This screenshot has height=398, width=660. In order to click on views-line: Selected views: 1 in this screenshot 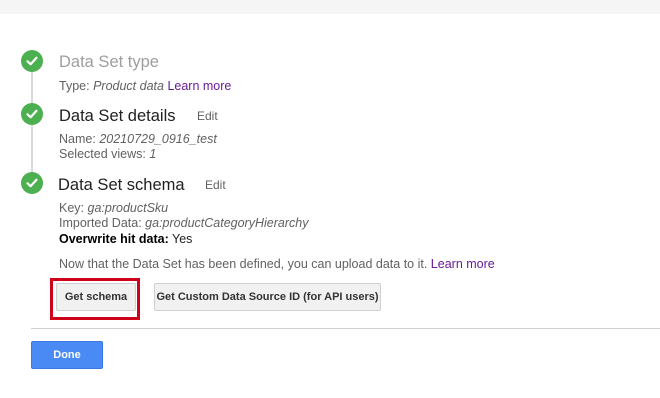, I will do `click(107, 154)`.